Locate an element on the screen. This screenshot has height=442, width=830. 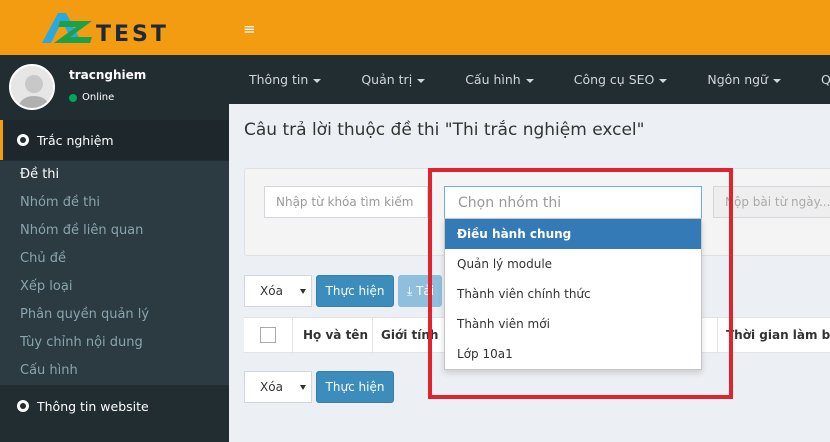
bulk-action-select-top: Xóa is located at coordinates (278, 291).